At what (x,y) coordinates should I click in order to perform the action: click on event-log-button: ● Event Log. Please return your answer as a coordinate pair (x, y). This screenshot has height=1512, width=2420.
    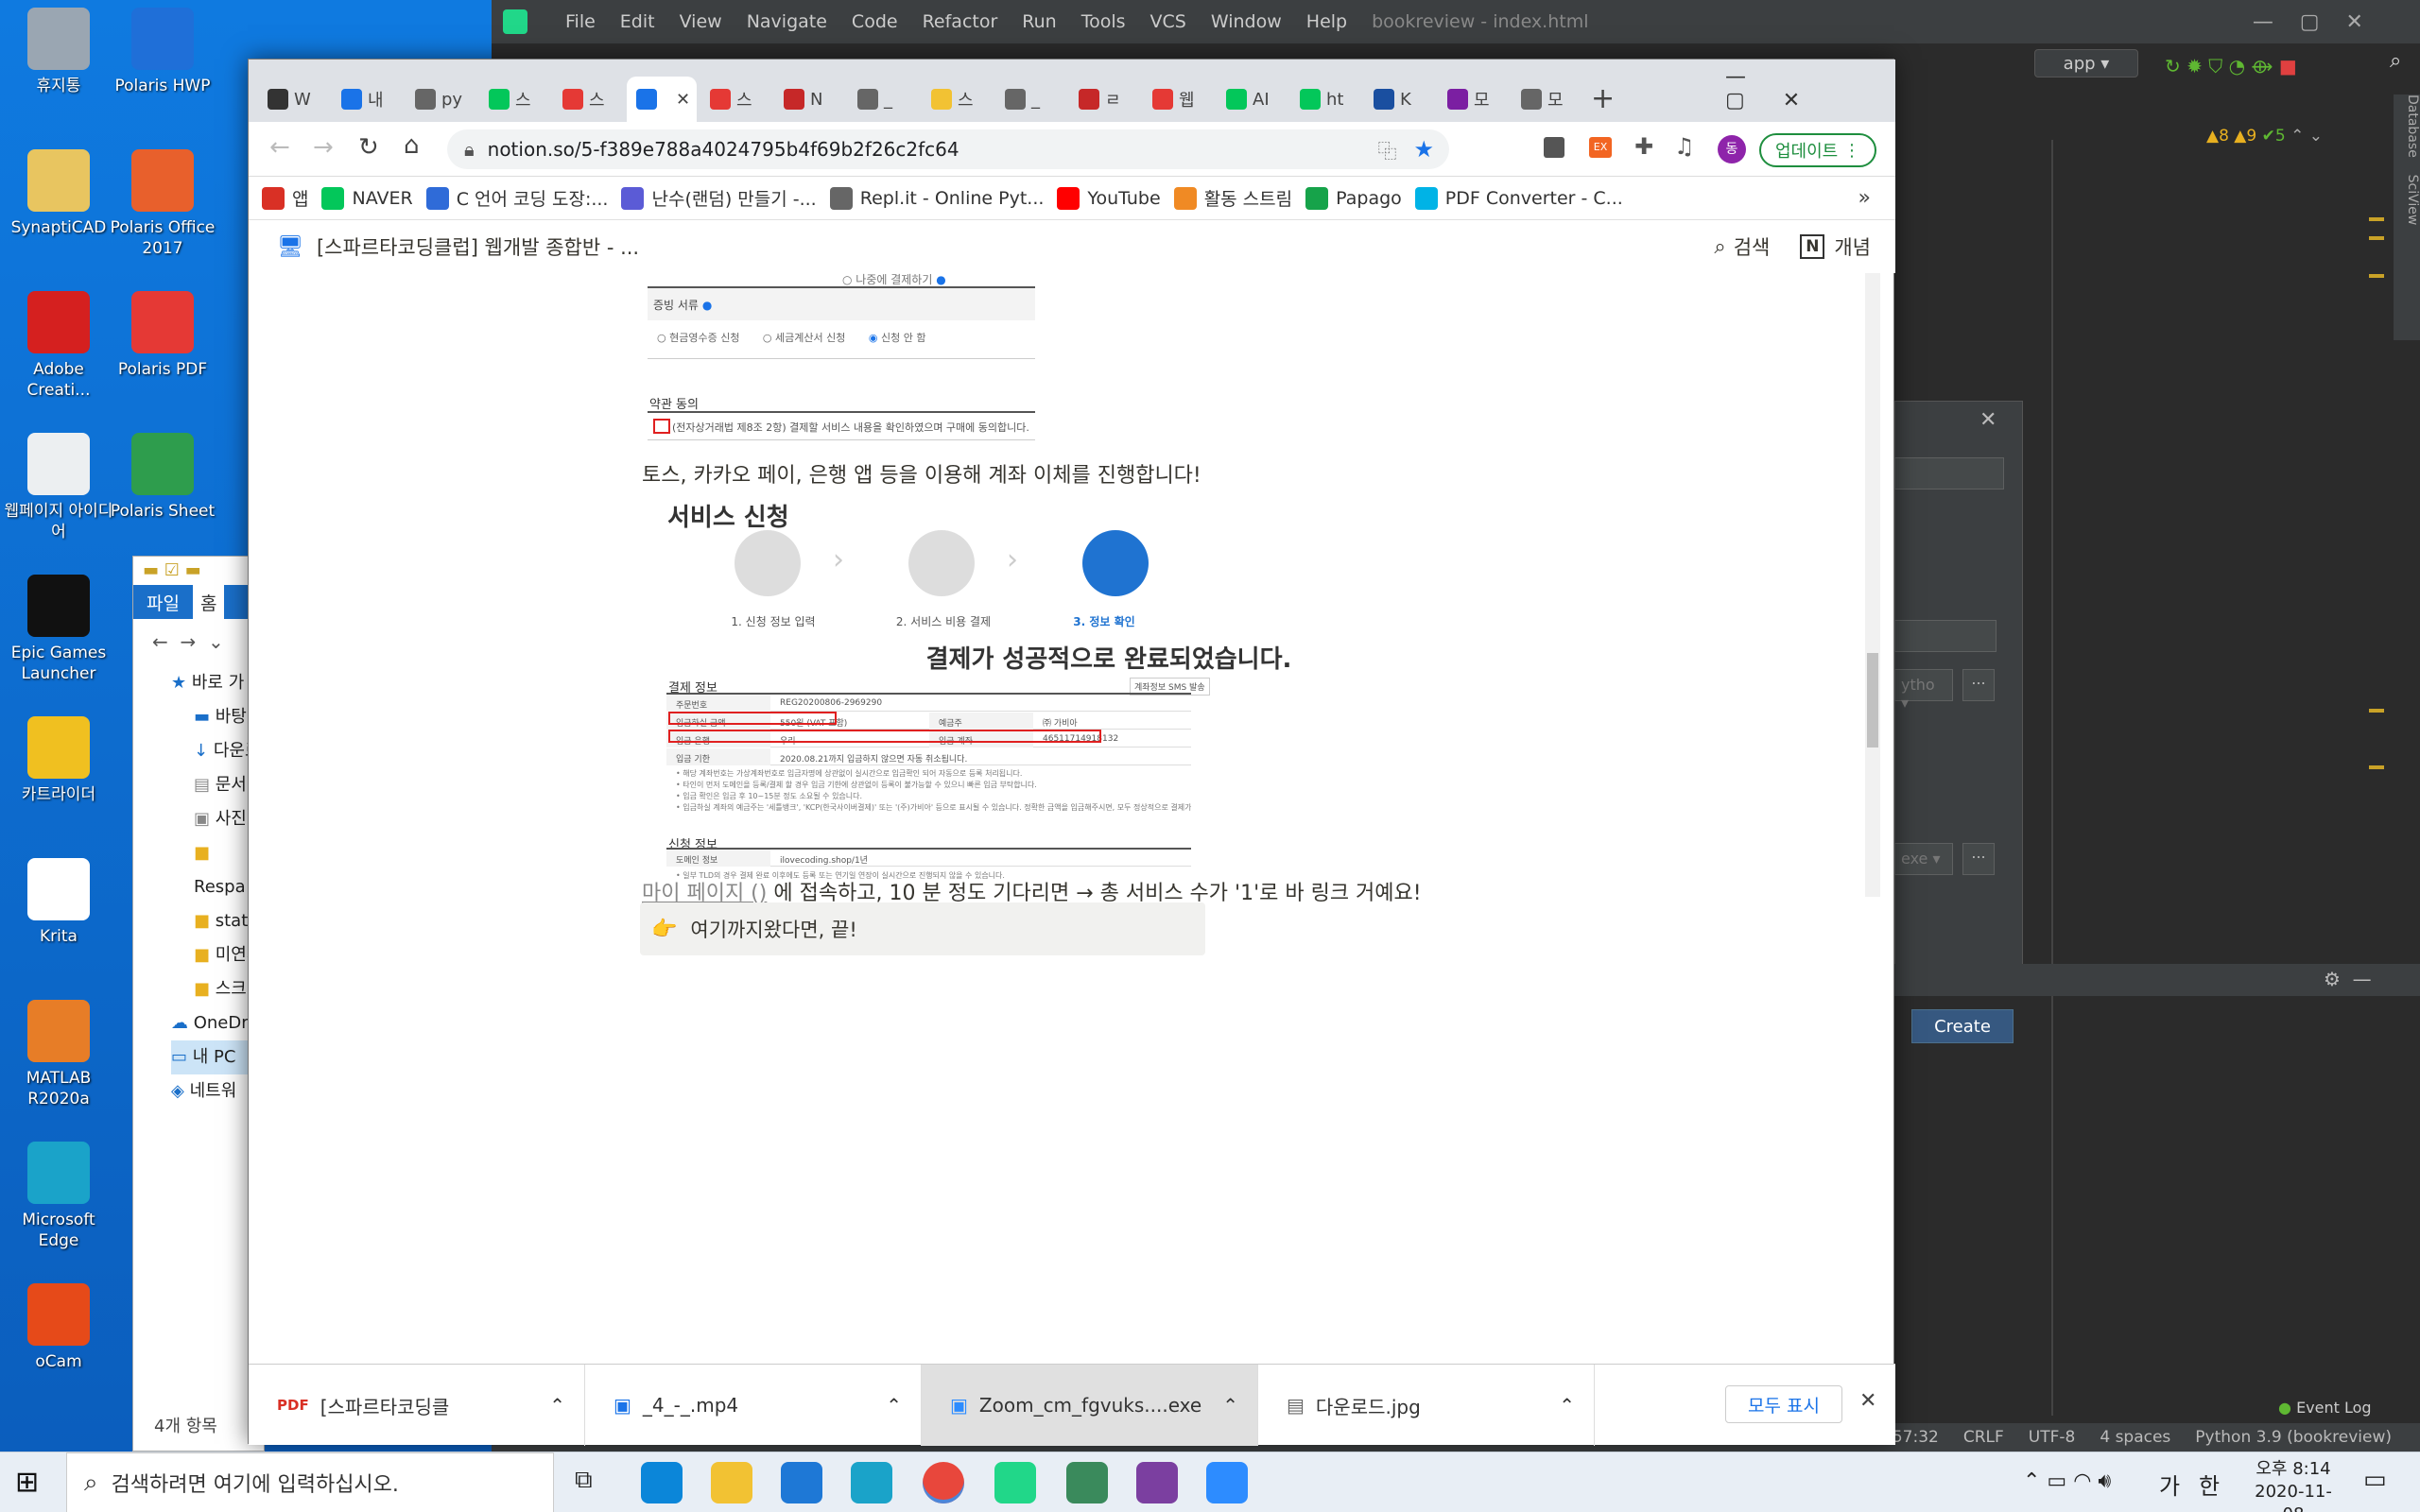
    Looking at the image, I should click on (2325, 1408).